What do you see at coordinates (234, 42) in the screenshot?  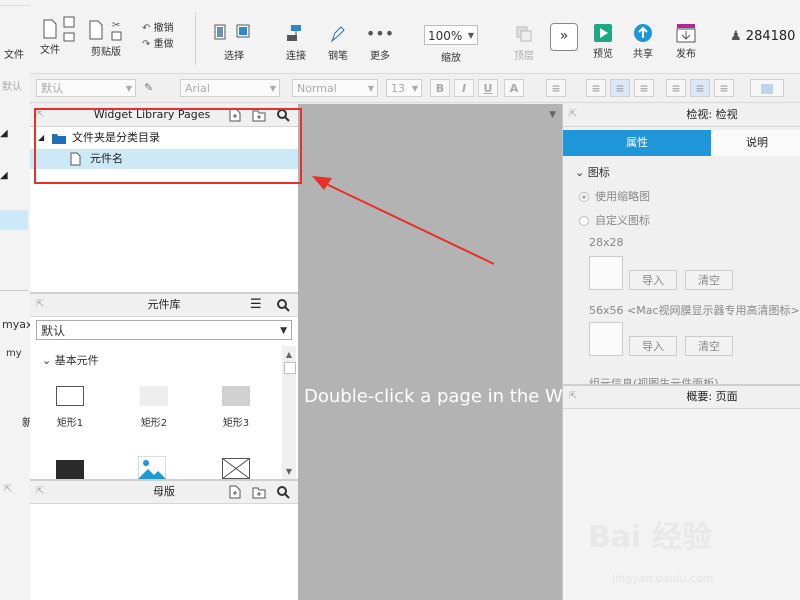 I see `select-button: 选择` at bounding box center [234, 42].